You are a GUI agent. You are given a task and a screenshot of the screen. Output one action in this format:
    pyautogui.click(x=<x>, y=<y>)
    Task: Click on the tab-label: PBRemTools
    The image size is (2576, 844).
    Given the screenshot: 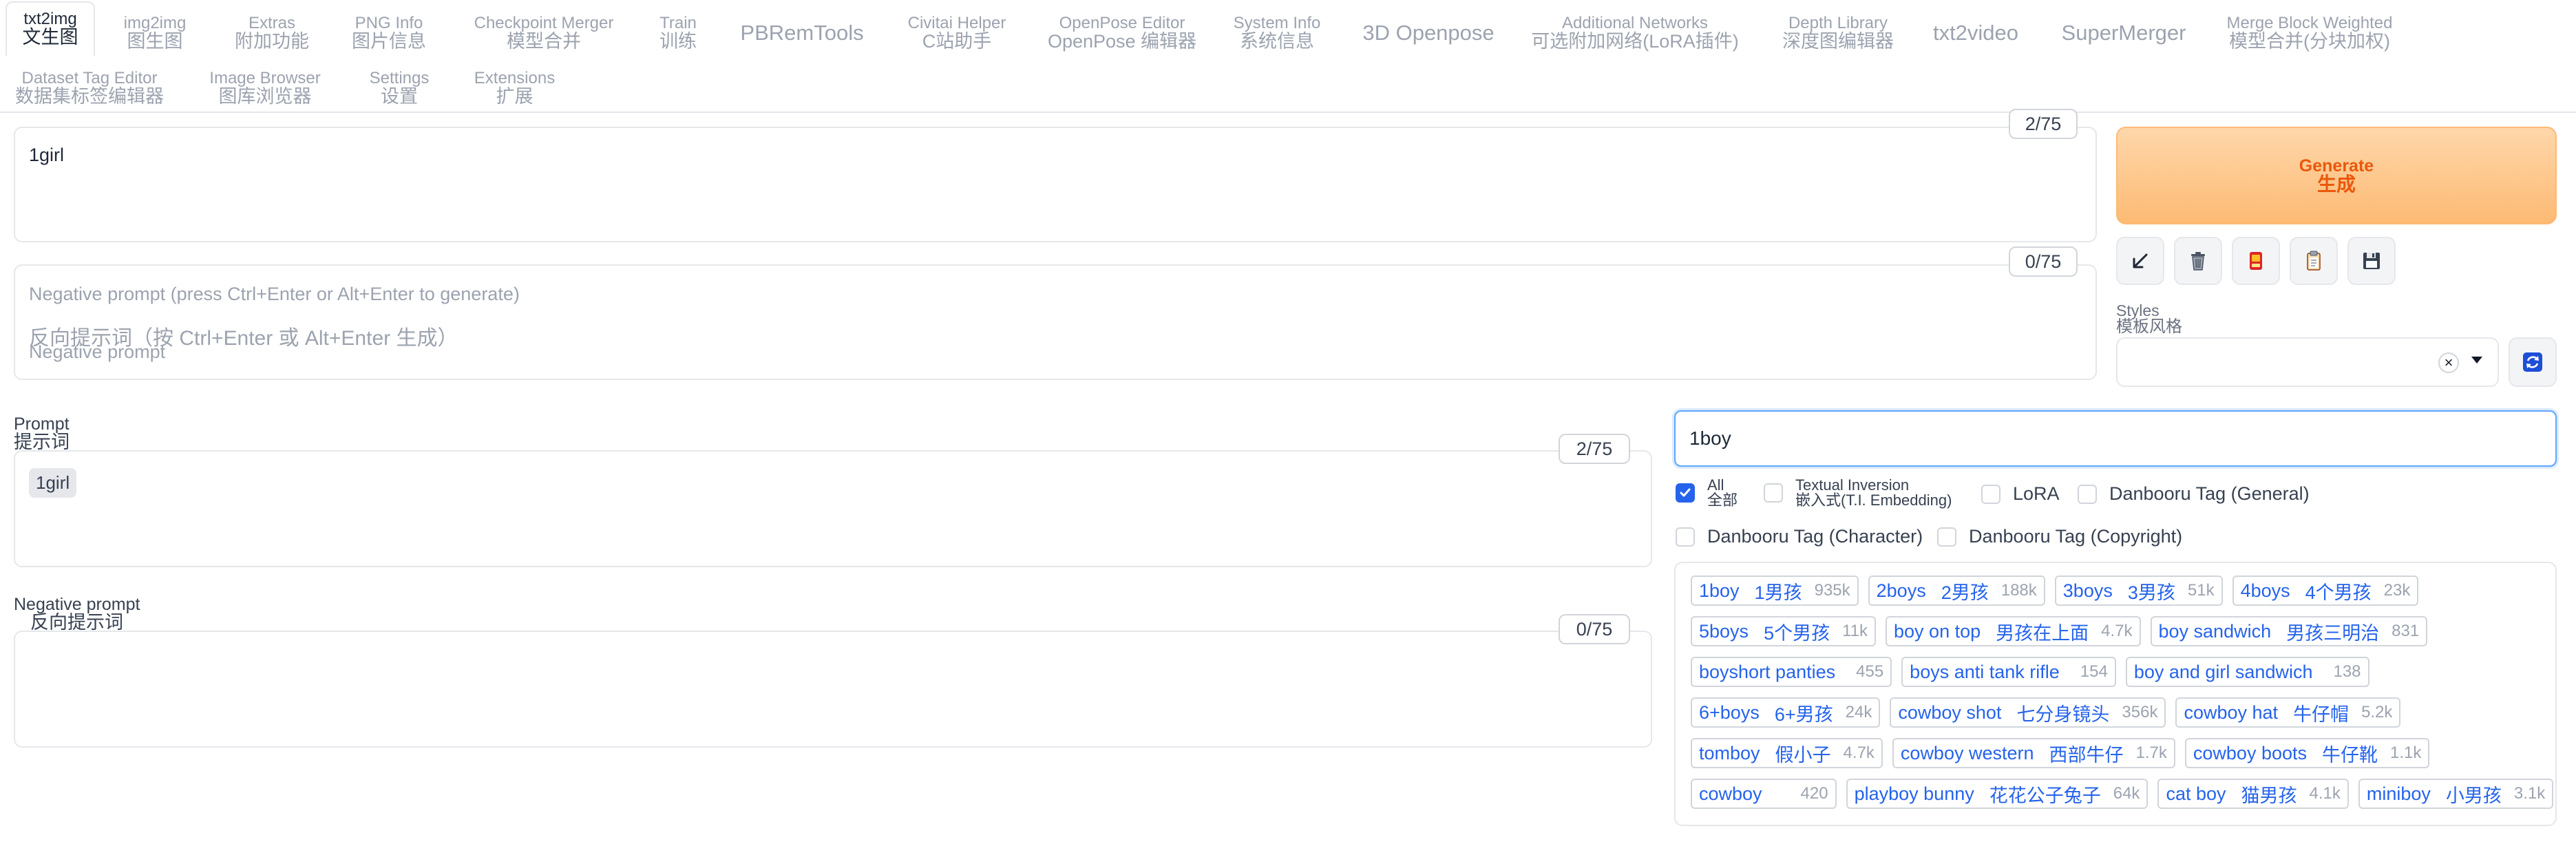 What is the action you would take?
    pyautogui.click(x=802, y=32)
    